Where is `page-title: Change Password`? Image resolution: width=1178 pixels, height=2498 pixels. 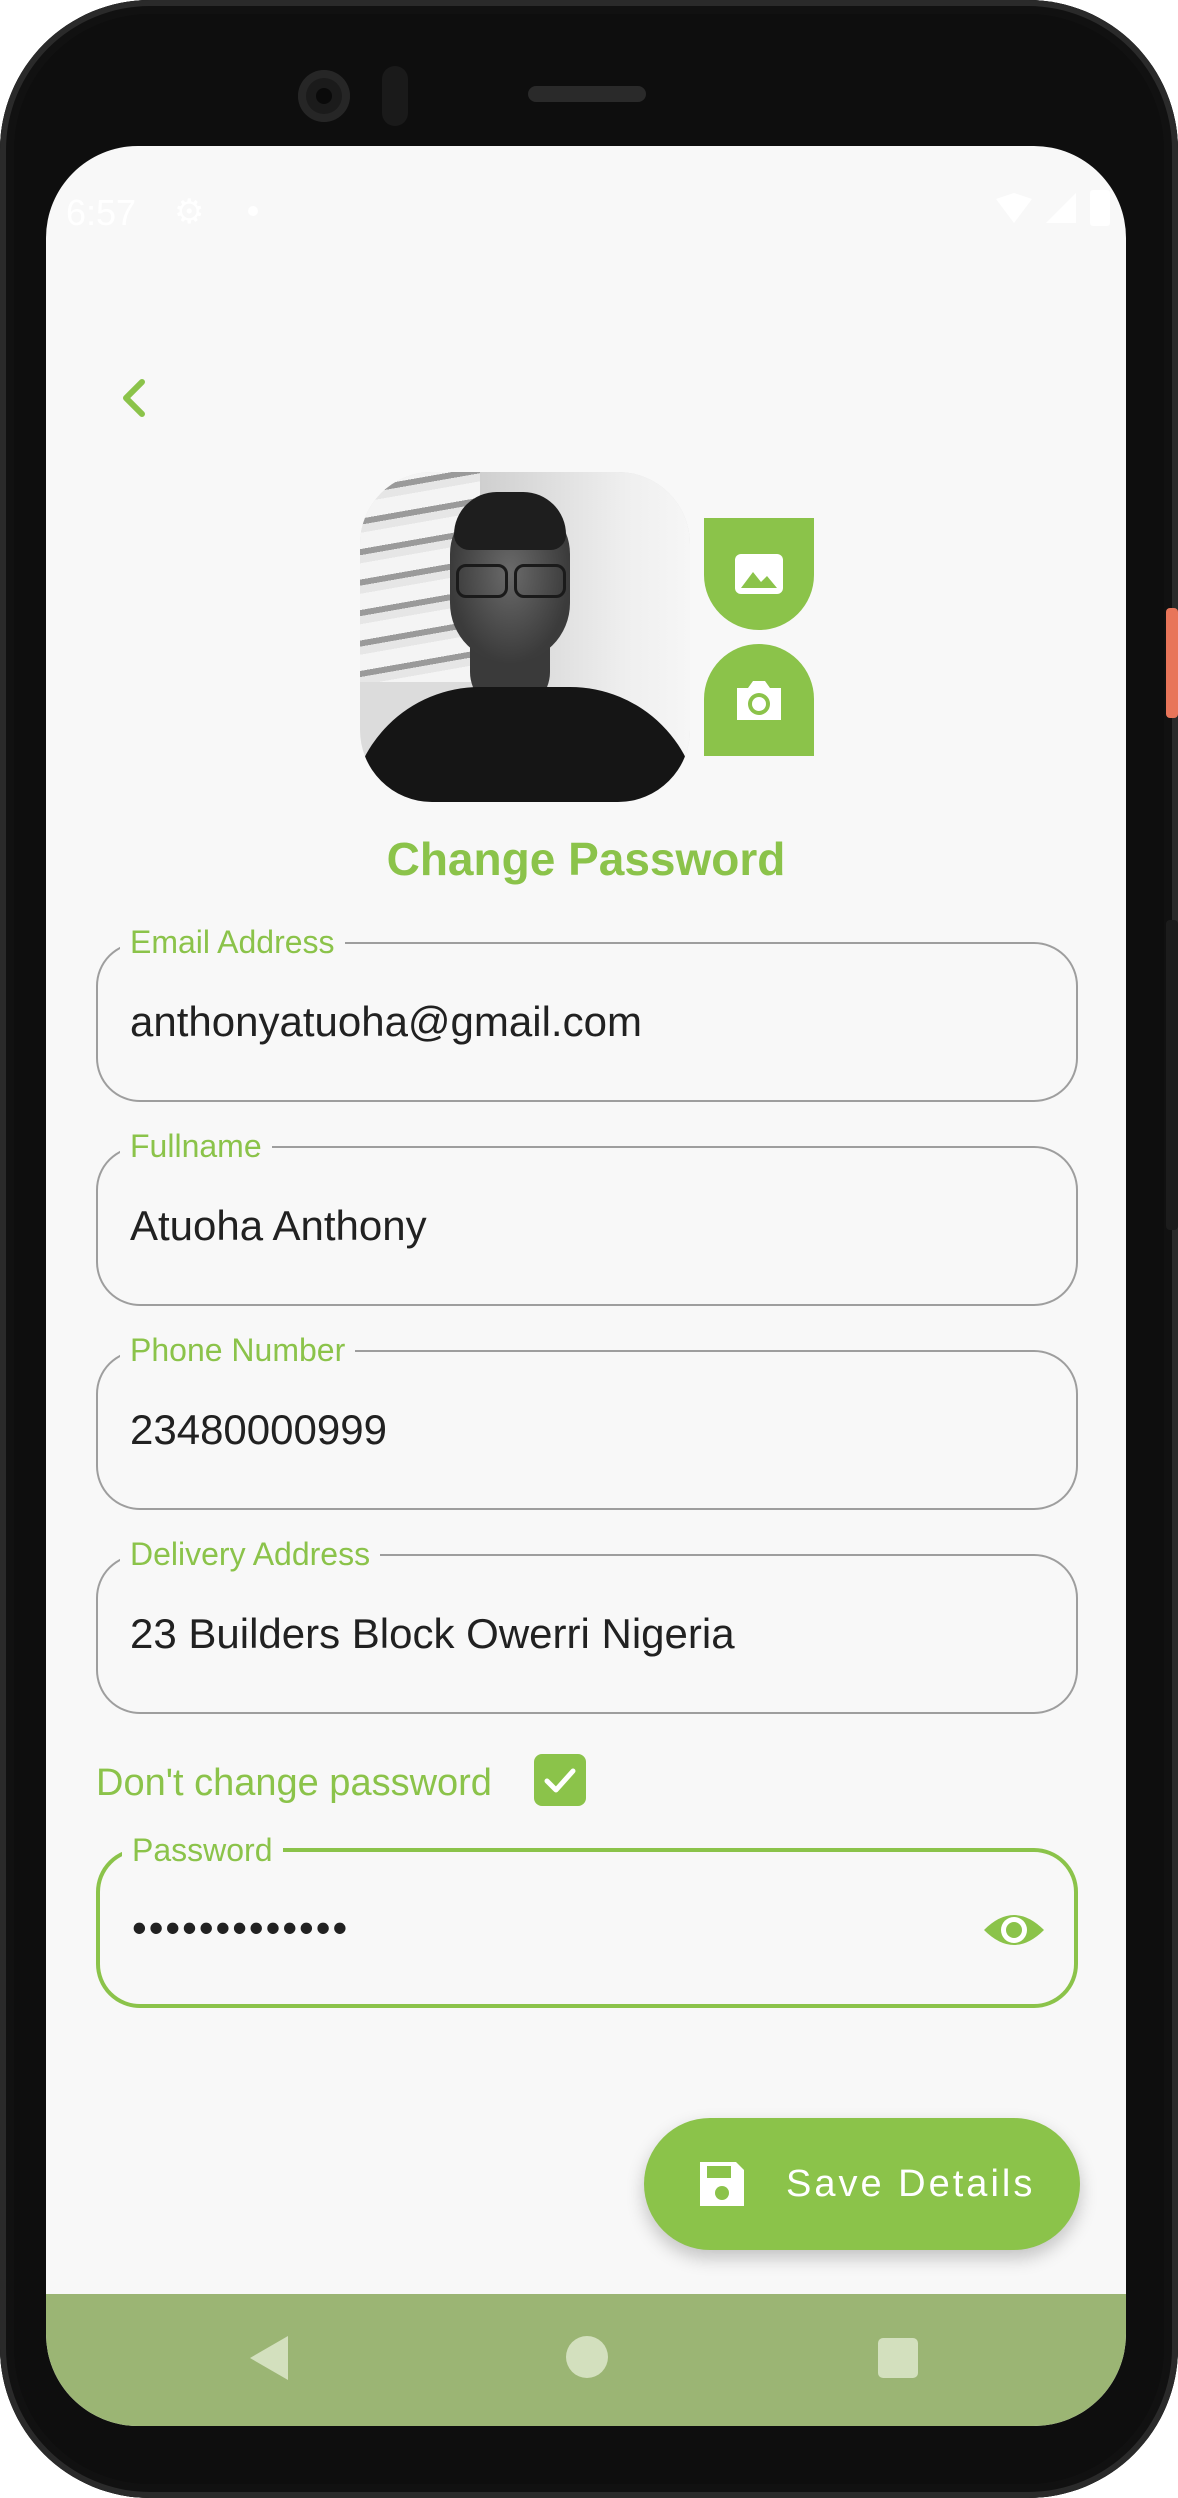
page-title: Change Password is located at coordinates (586, 859).